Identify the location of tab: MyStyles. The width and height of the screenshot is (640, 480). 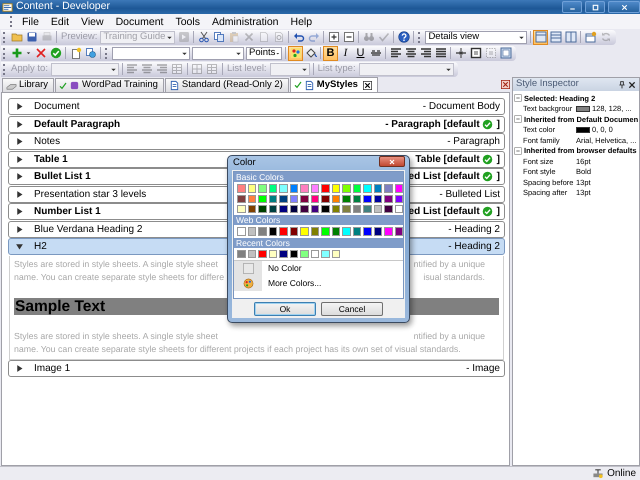
(334, 84).